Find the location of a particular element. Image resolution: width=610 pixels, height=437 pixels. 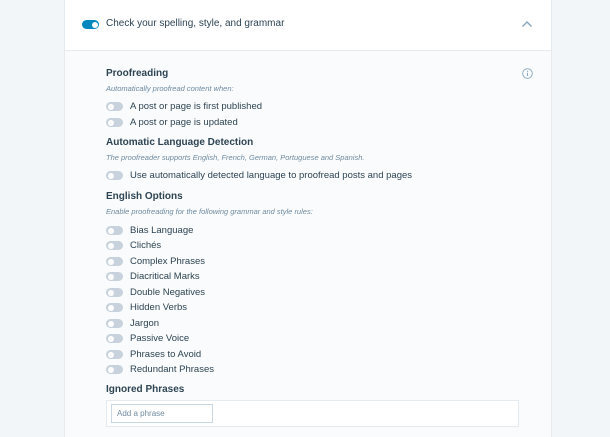

english-options-title: English Options is located at coordinates (144, 196).